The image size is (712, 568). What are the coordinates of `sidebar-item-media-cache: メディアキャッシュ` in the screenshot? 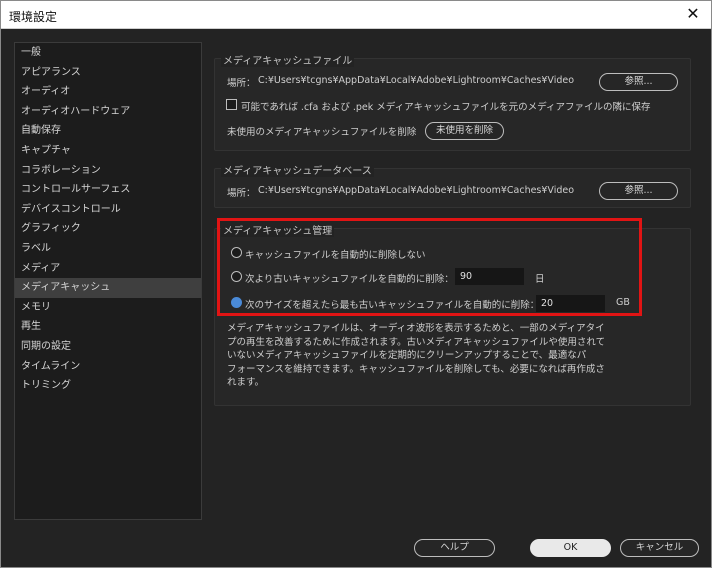 It's located at (108, 288).